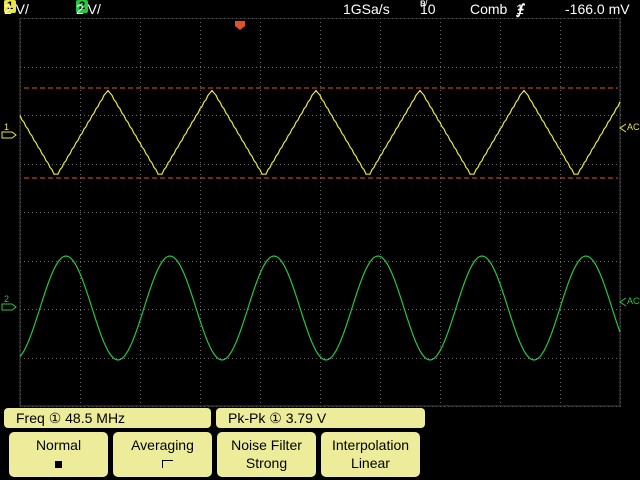  Describe the element at coordinates (597, 9) in the screenshot. I see `trigger-level: -166.0 mV` at that location.